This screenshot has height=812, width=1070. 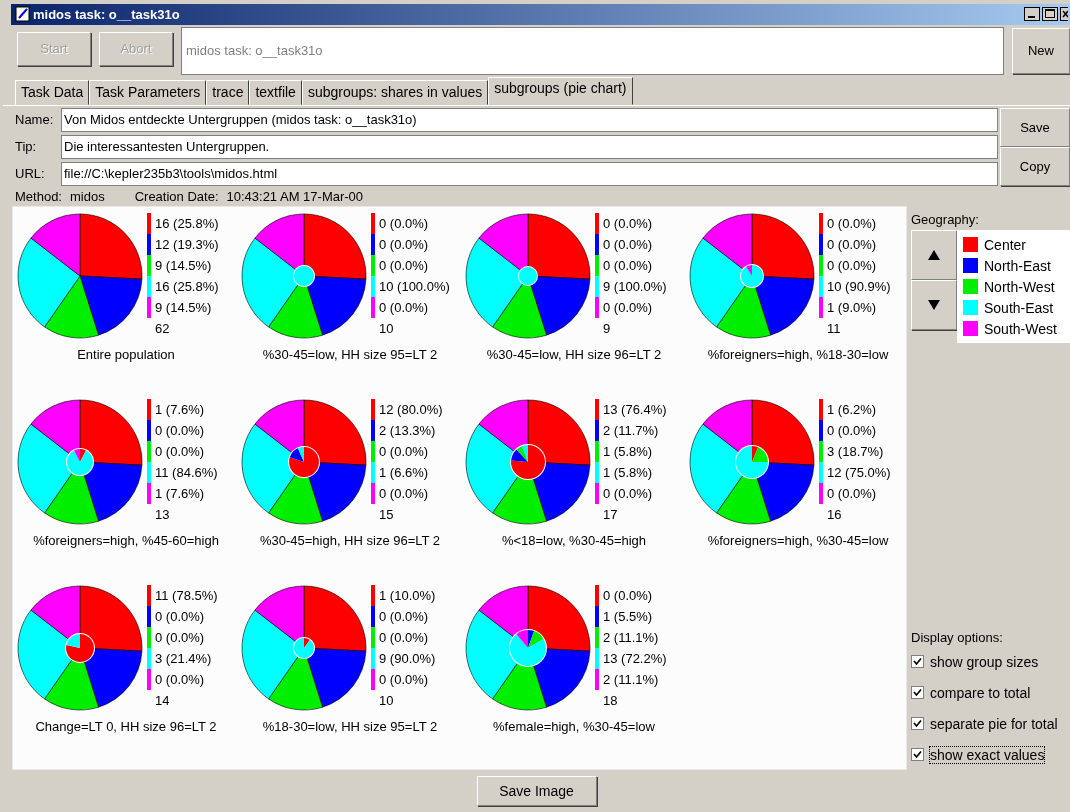 What do you see at coordinates (183, 659) in the screenshot?
I see `value-label: 3 (21.4%)` at bounding box center [183, 659].